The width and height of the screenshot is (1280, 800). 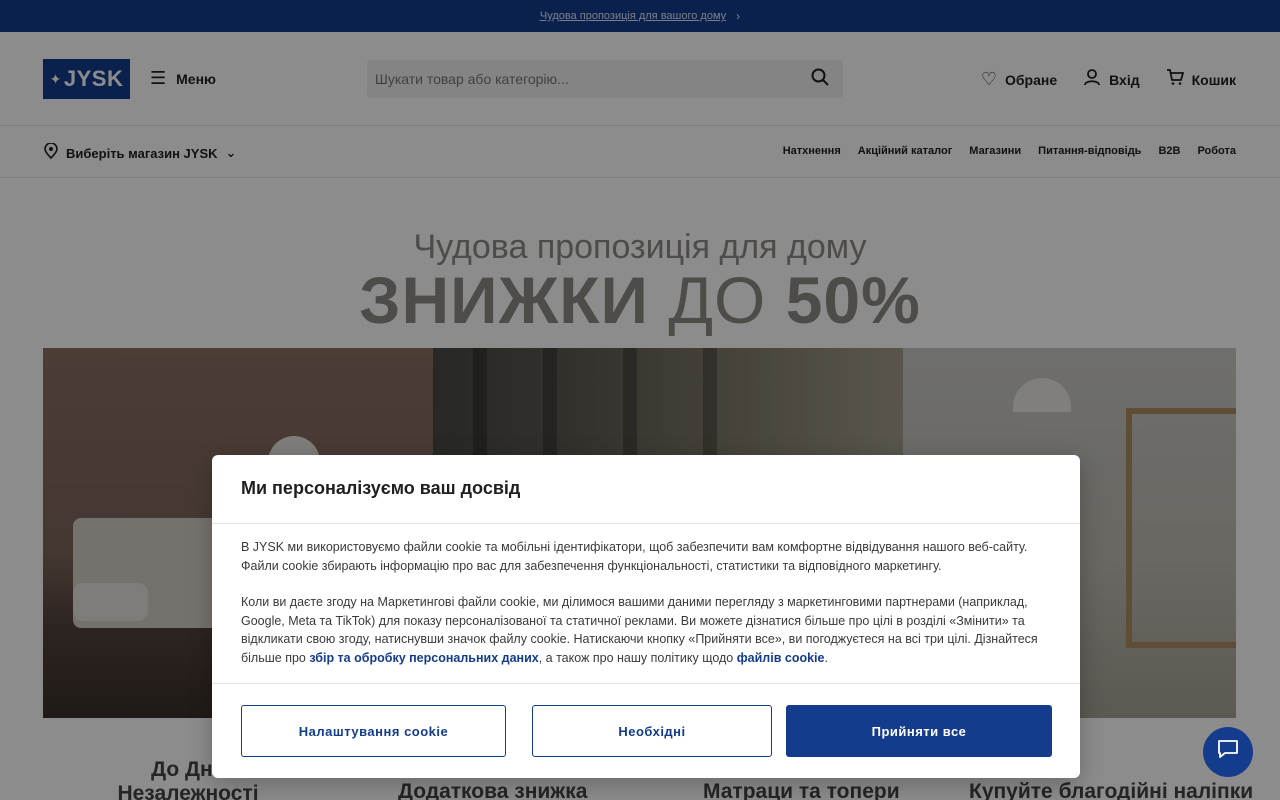 What do you see at coordinates (781, 658) in the screenshot?
I see `cookie-policy-link: файлів cookie` at bounding box center [781, 658].